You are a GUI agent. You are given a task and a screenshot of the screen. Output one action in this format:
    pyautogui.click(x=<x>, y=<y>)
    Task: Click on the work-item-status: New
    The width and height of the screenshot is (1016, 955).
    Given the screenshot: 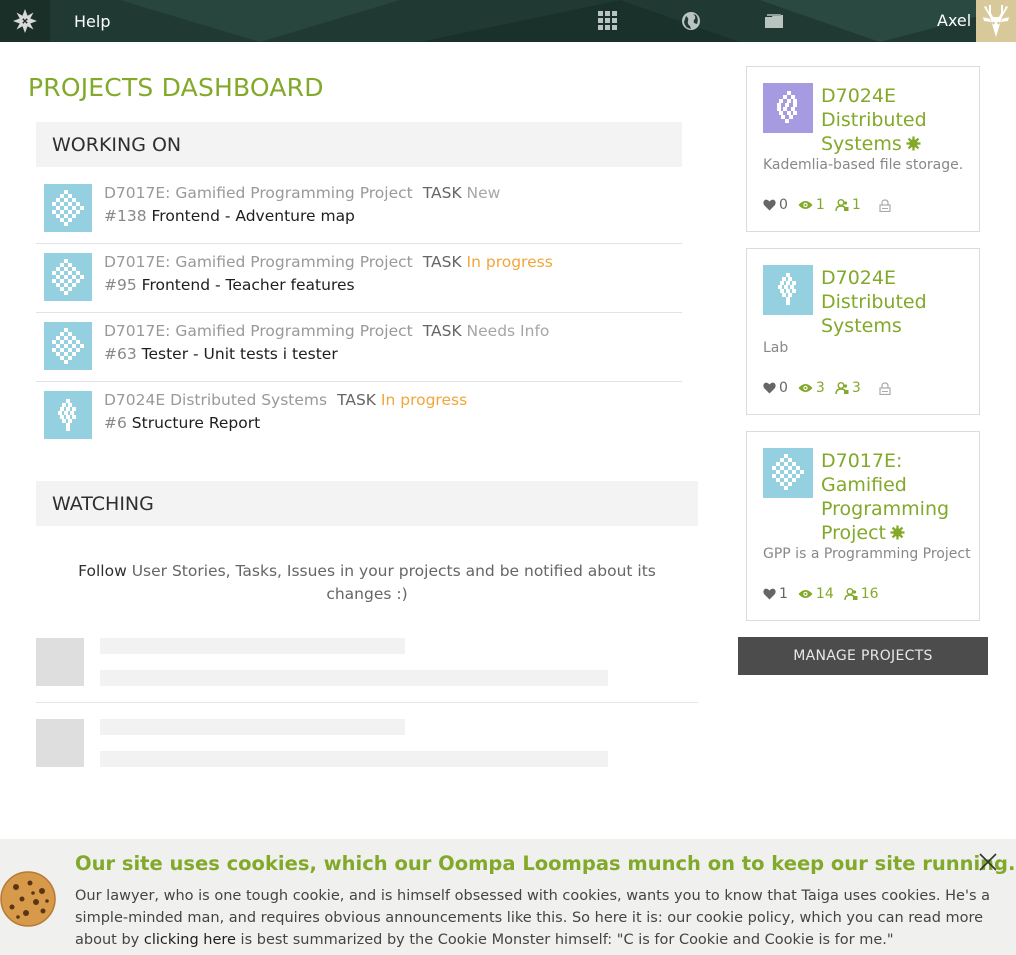 What is the action you would take?
    pyautogui.click(x=483, y=193)
    